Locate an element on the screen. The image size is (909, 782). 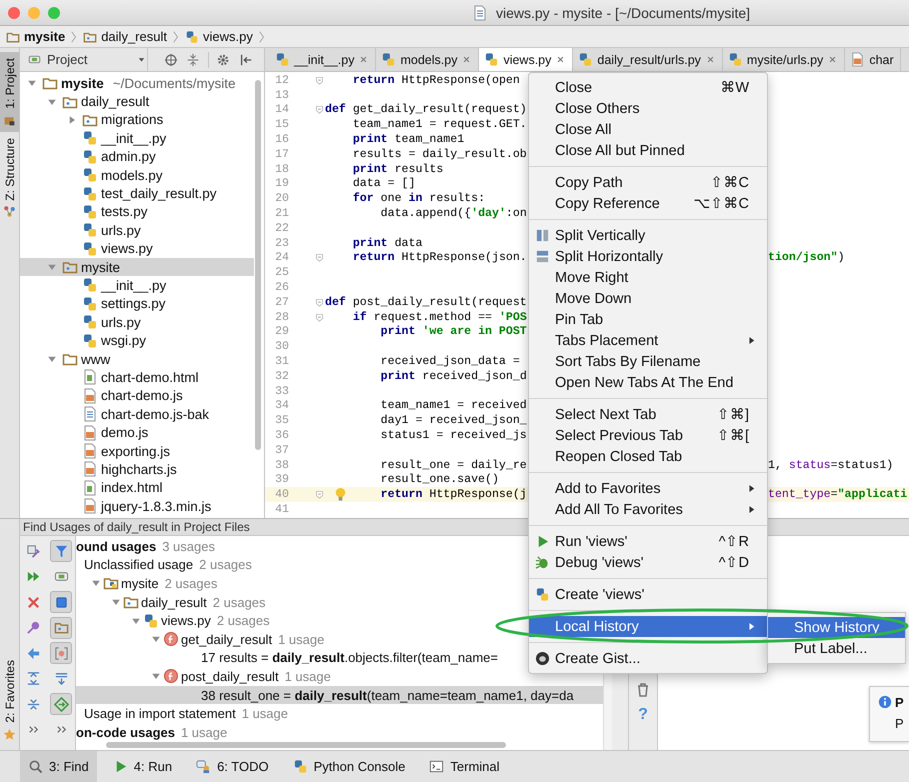
tool-window-button: 6: TODO is located at coordinates (232, 766).